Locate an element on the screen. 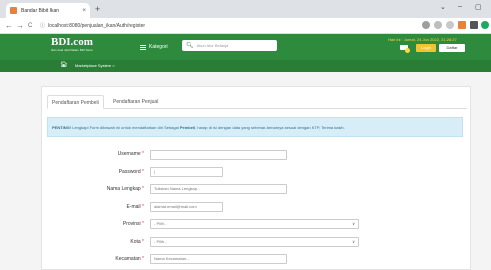 The image size is (491, 270). kota-value: - Pilih - is located at coordinates (160, 241).